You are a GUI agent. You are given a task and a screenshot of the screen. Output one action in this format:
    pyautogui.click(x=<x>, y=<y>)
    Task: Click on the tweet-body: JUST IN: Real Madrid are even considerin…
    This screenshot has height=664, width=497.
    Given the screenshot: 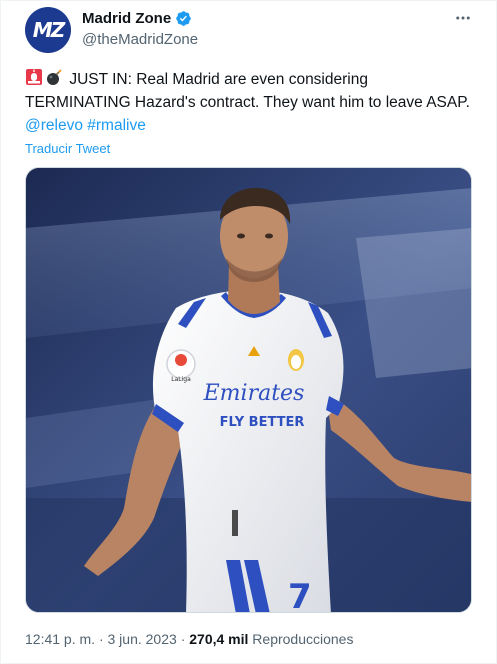 What is the action you would take?
    pyautogui.click(x=247, y=91)
    